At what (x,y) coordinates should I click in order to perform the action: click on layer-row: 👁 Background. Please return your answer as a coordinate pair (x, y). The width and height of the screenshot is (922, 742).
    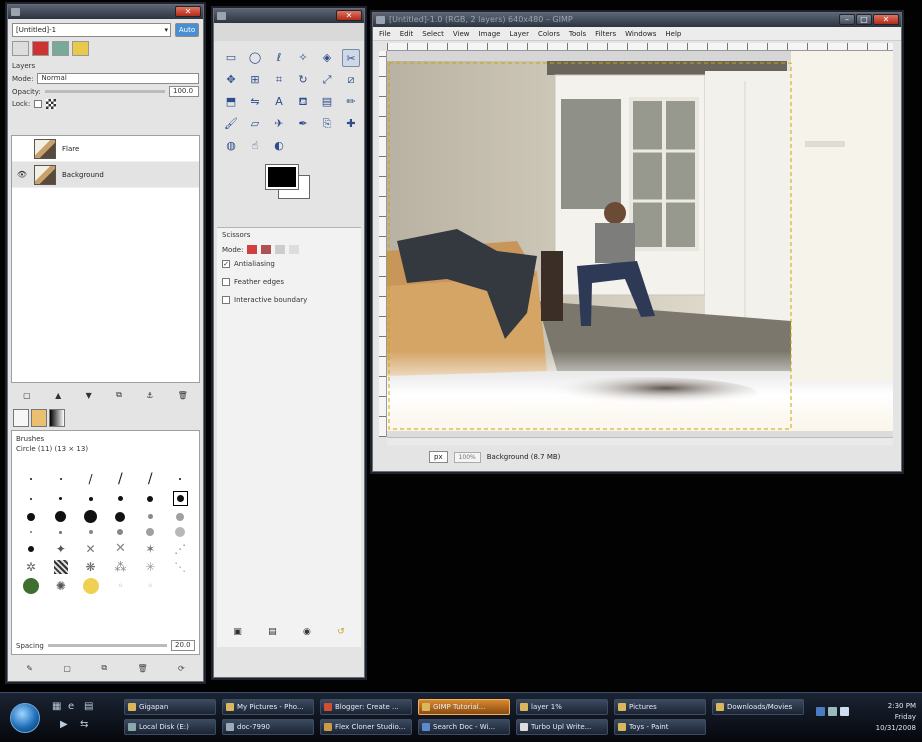
    Looking at the image, I should click on (105, 175).